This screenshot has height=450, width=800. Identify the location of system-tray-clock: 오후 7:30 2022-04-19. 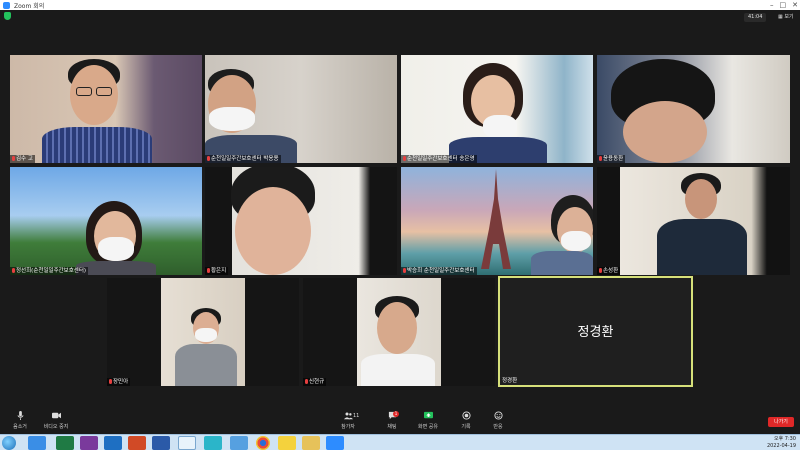
(781, 442).